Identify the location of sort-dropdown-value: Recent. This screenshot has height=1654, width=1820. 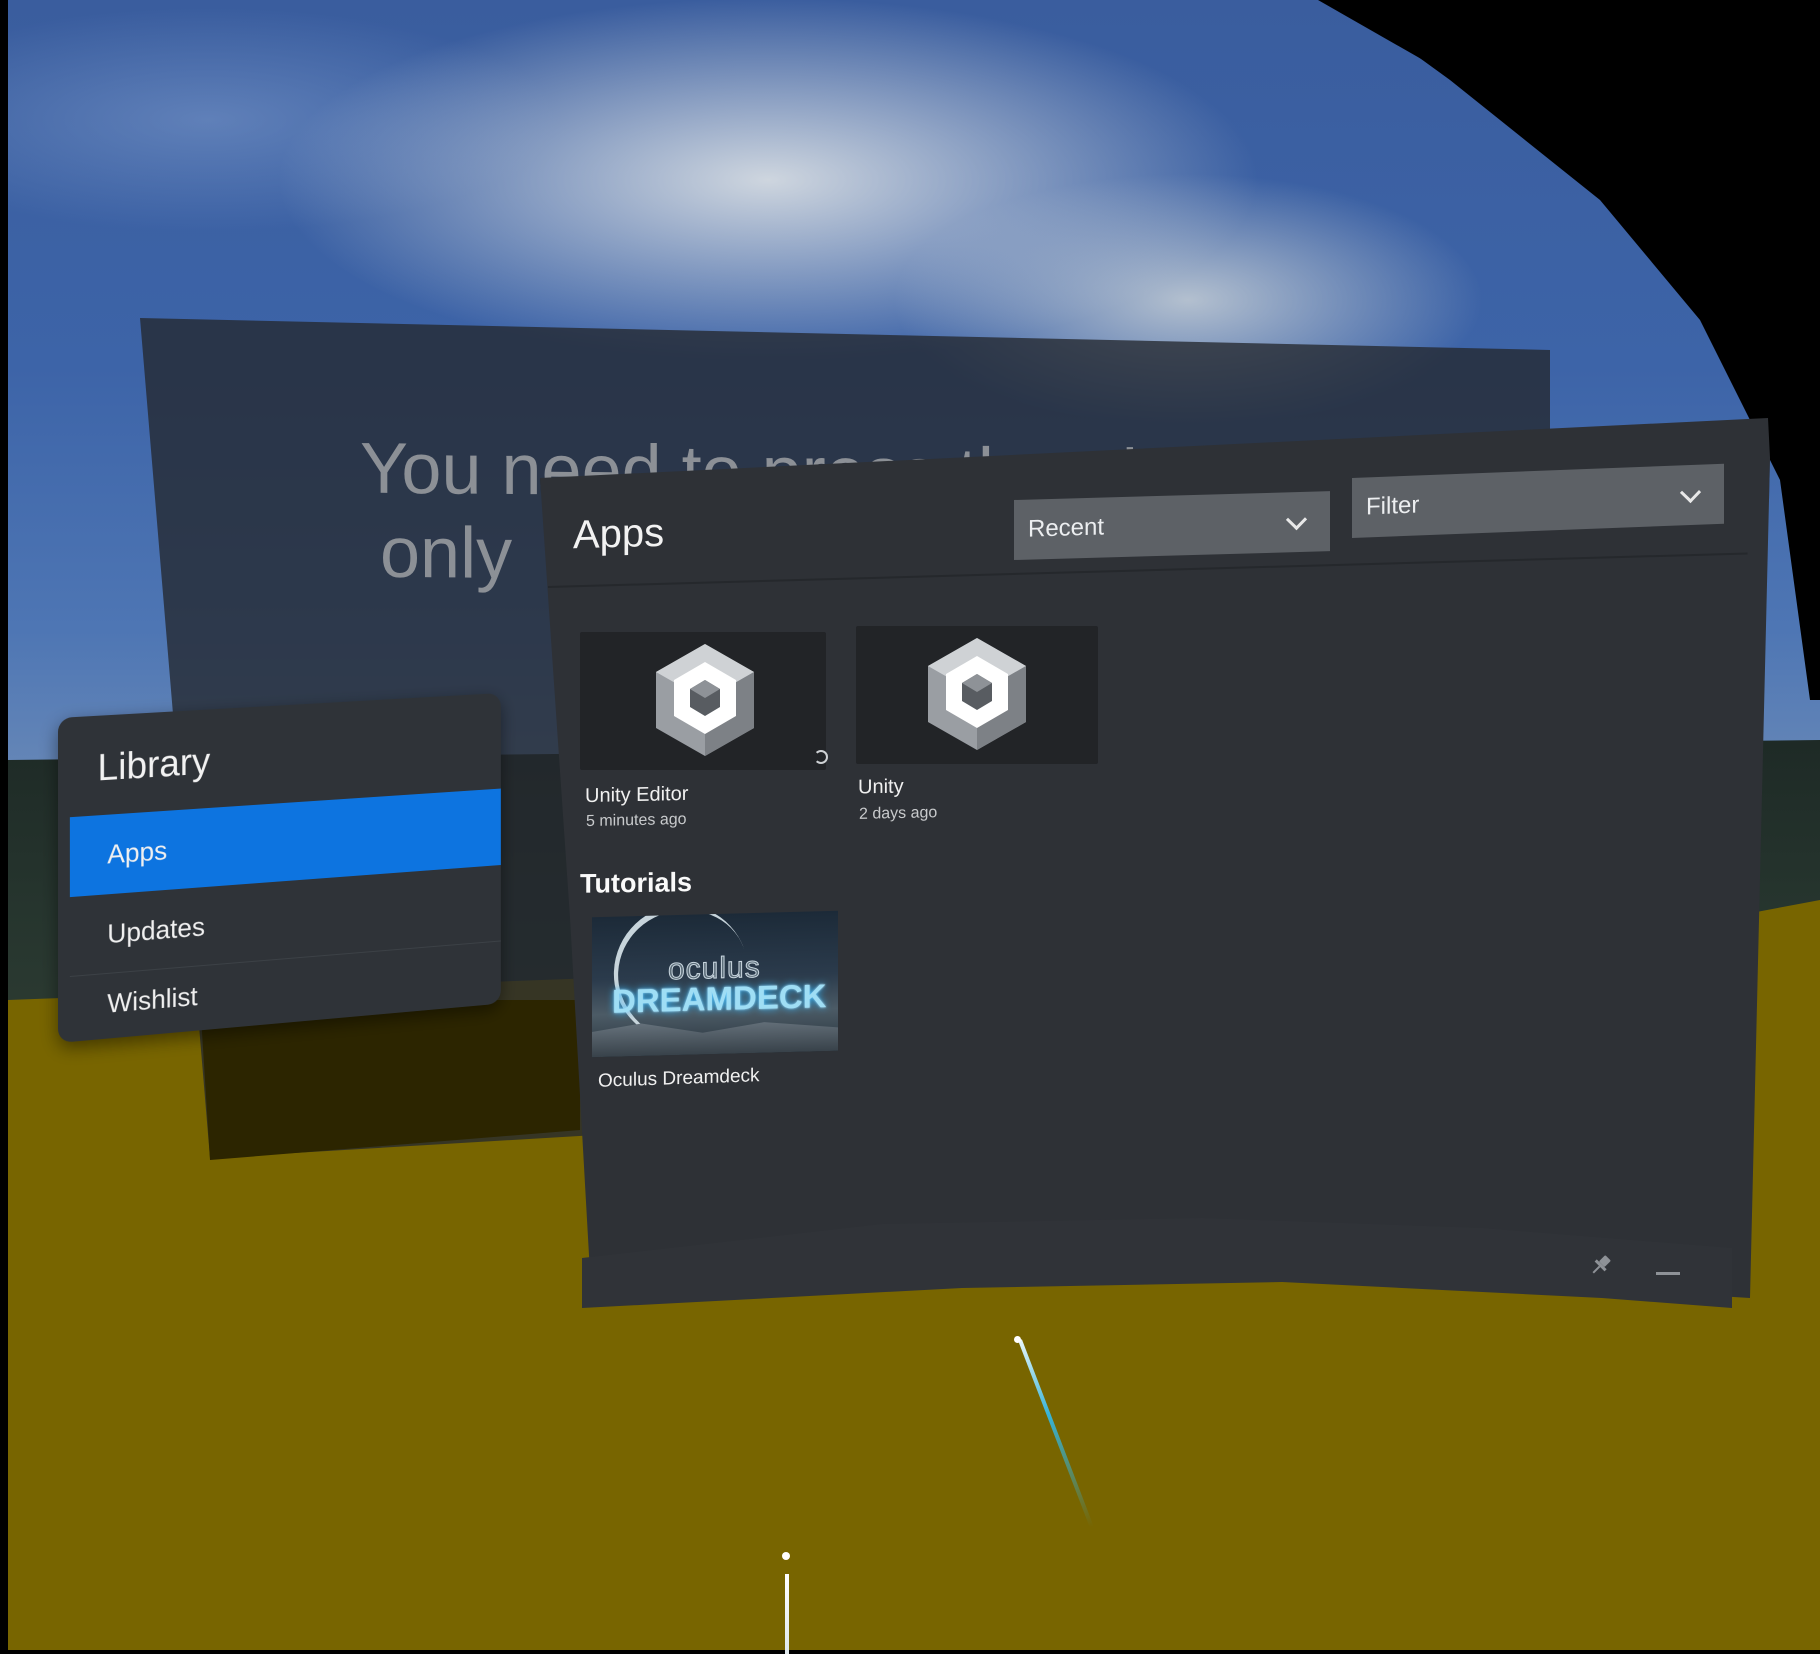
(1066, 528).